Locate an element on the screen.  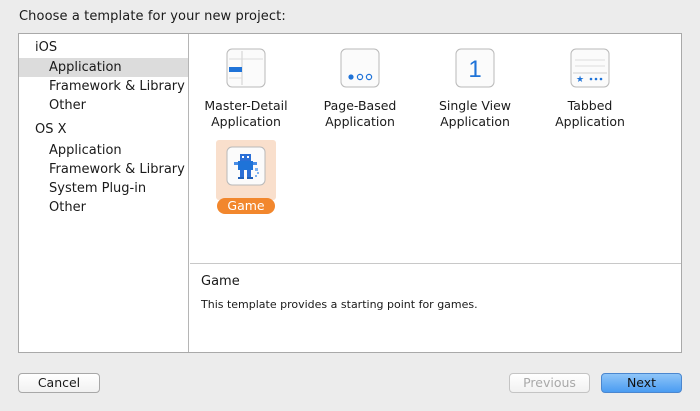
template-label-line1: Page-Based is located at coordinates (360, 105).